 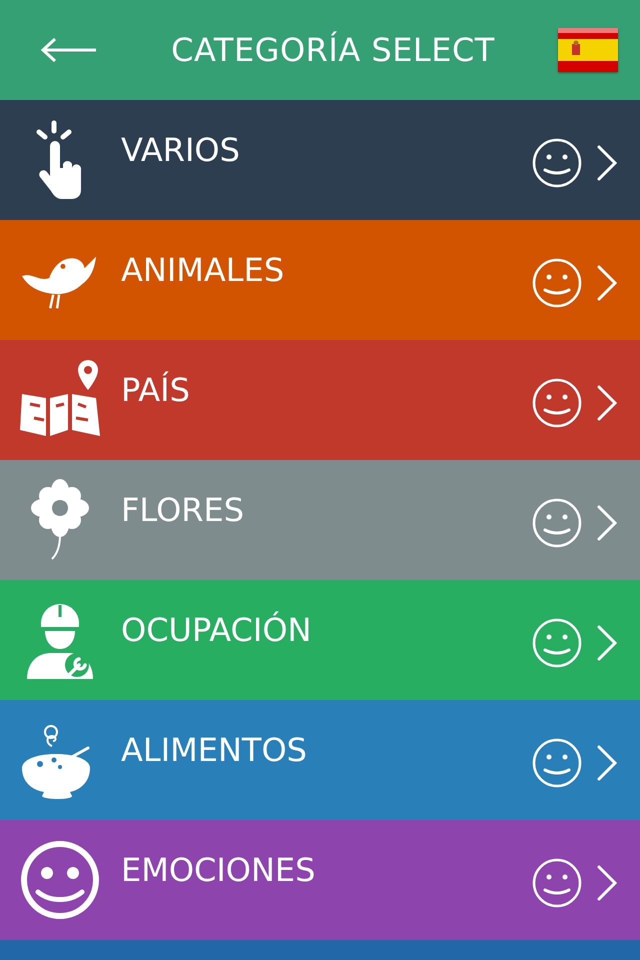 I want to click on category-label: EMOCIONES, so click(x=218, y=870).